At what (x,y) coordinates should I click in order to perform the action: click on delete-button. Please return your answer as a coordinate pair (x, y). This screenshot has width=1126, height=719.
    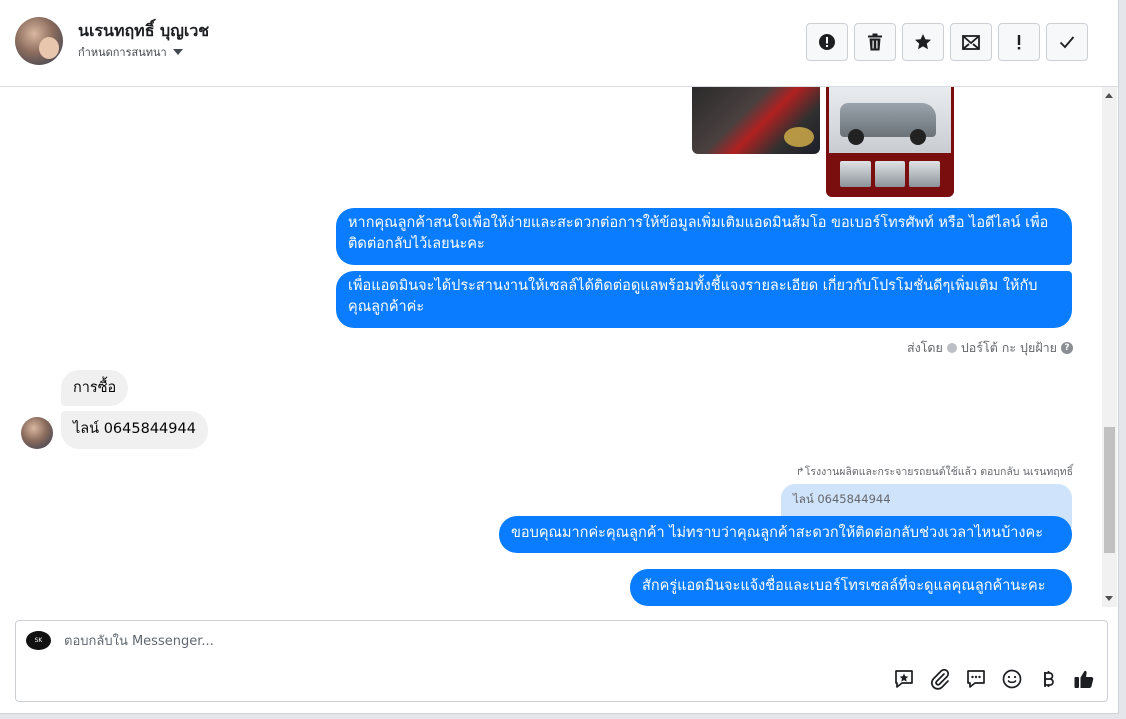
    Looking at the image, I should click on (875, 42).